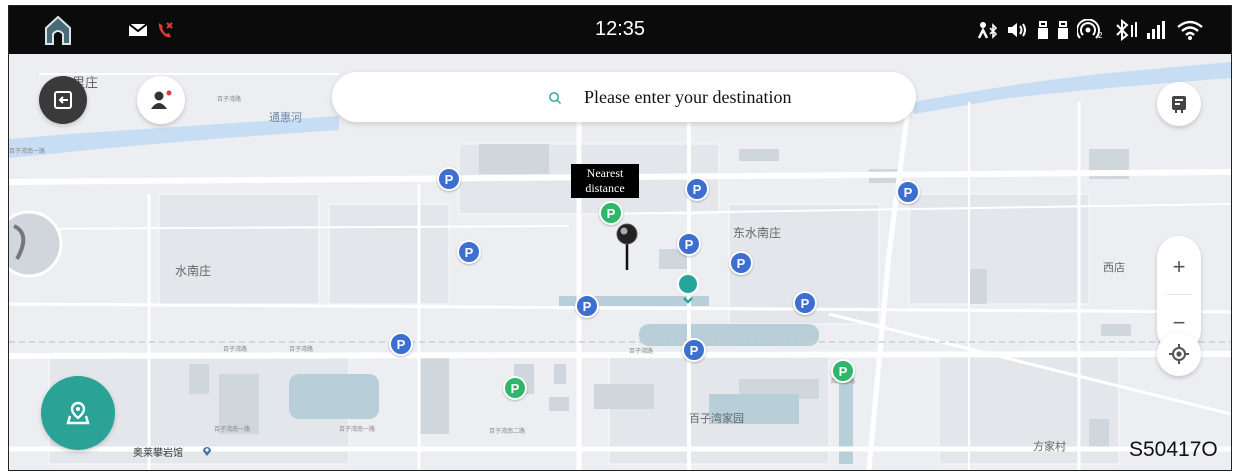  Describe the element at coordinates (605, 181) in the screenshot. I see `nearest-distance-label: Nearest distance` at that location.